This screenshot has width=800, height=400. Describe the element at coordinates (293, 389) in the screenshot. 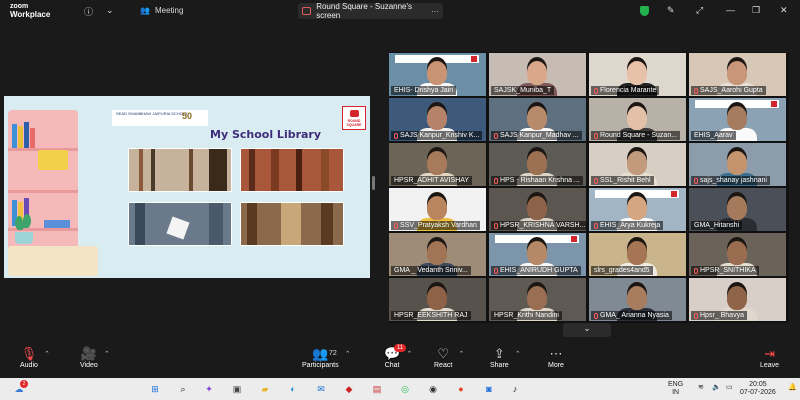

I see `edge-icon: ◐` at that location.